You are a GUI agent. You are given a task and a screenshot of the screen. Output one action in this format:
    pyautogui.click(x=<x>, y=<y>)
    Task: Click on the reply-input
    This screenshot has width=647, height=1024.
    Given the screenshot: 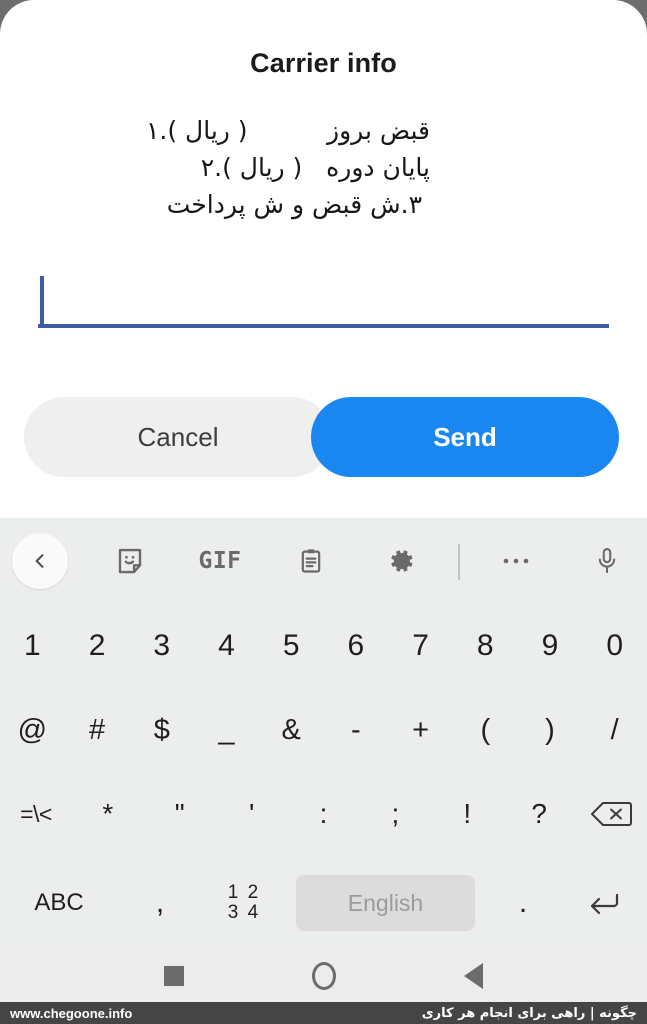 What is the action you would take?
    pyautogui.click(x=323, y=300)
    